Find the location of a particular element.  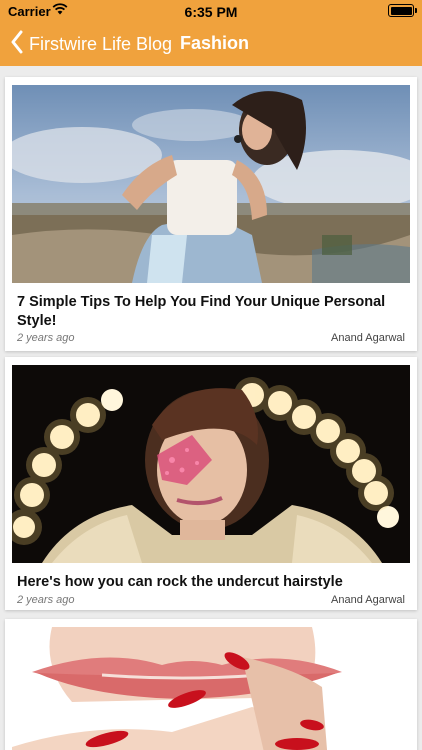

status-bar: Carrier 6:35 PM is located at coordinates (211, 11).